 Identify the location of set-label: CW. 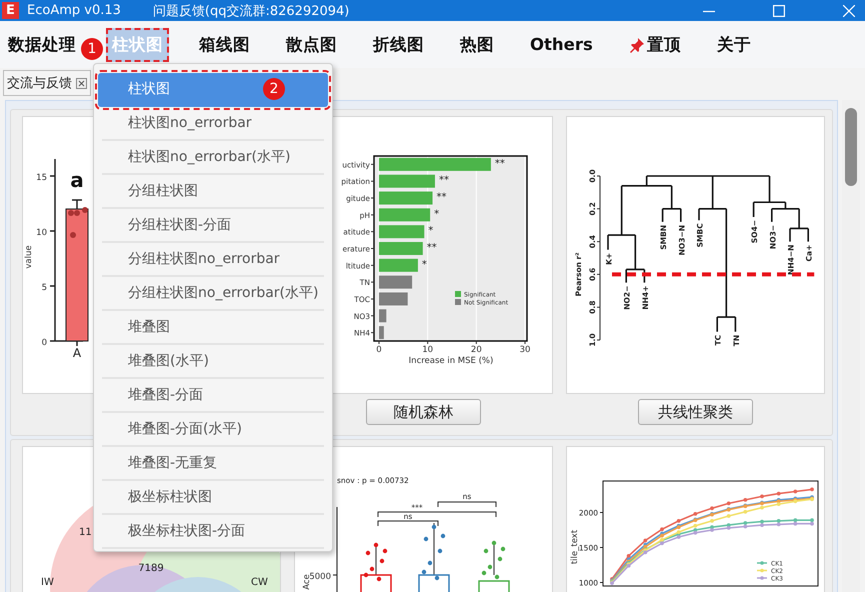
(259, 582).